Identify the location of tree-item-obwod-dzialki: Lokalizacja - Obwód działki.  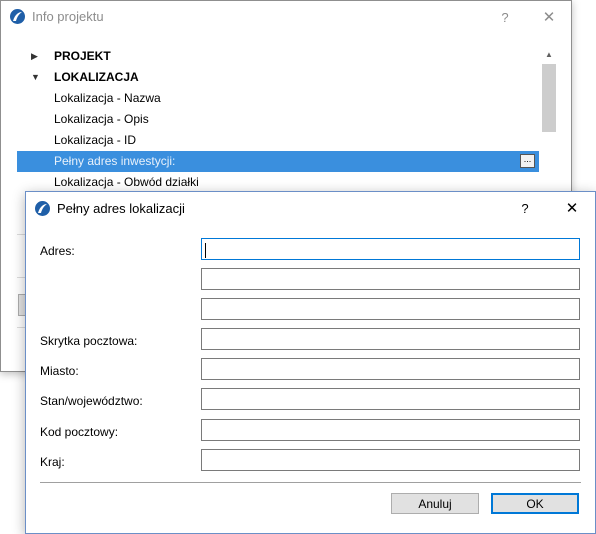
(278, 181).